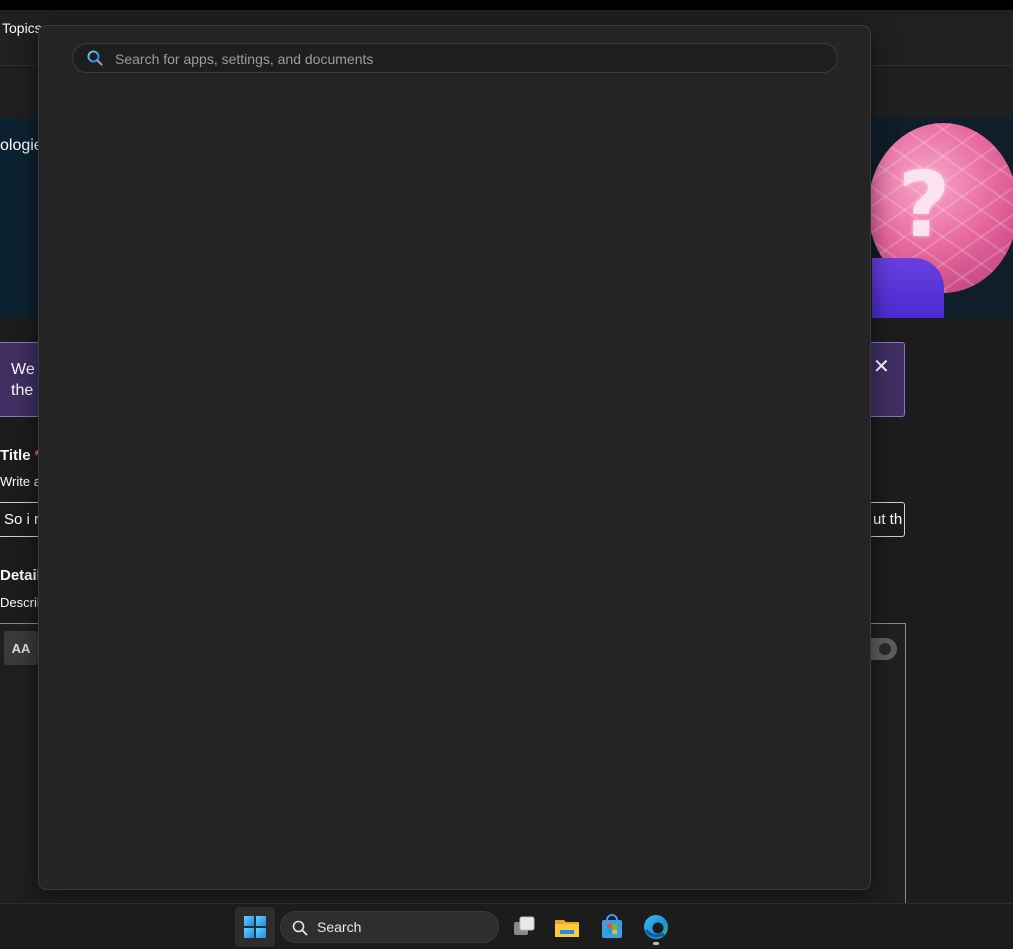 The height and width of the screenshot is (949, 1013). I want to click on title-label-text: Title, so click(15, 455).